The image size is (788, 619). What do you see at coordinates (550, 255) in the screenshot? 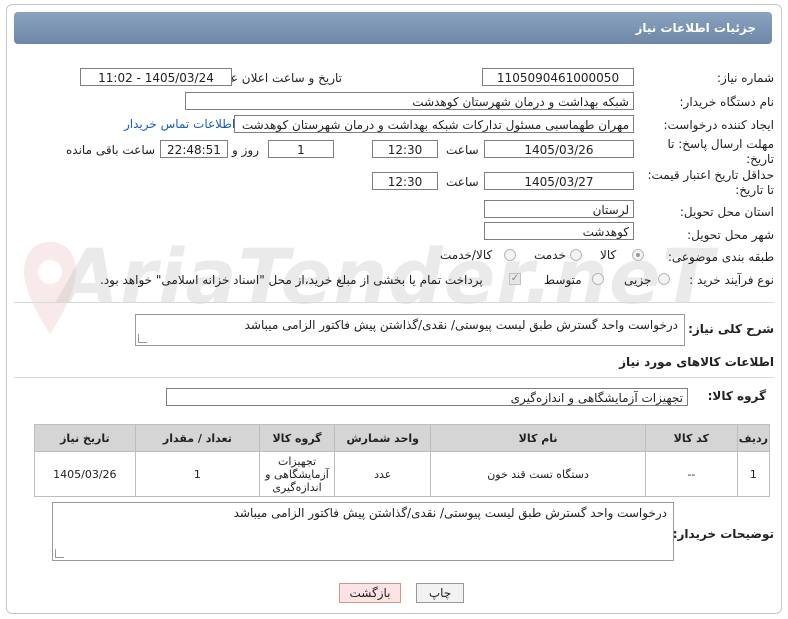
I see `category-option-service: خدمت` at bounding box center [550, 255].